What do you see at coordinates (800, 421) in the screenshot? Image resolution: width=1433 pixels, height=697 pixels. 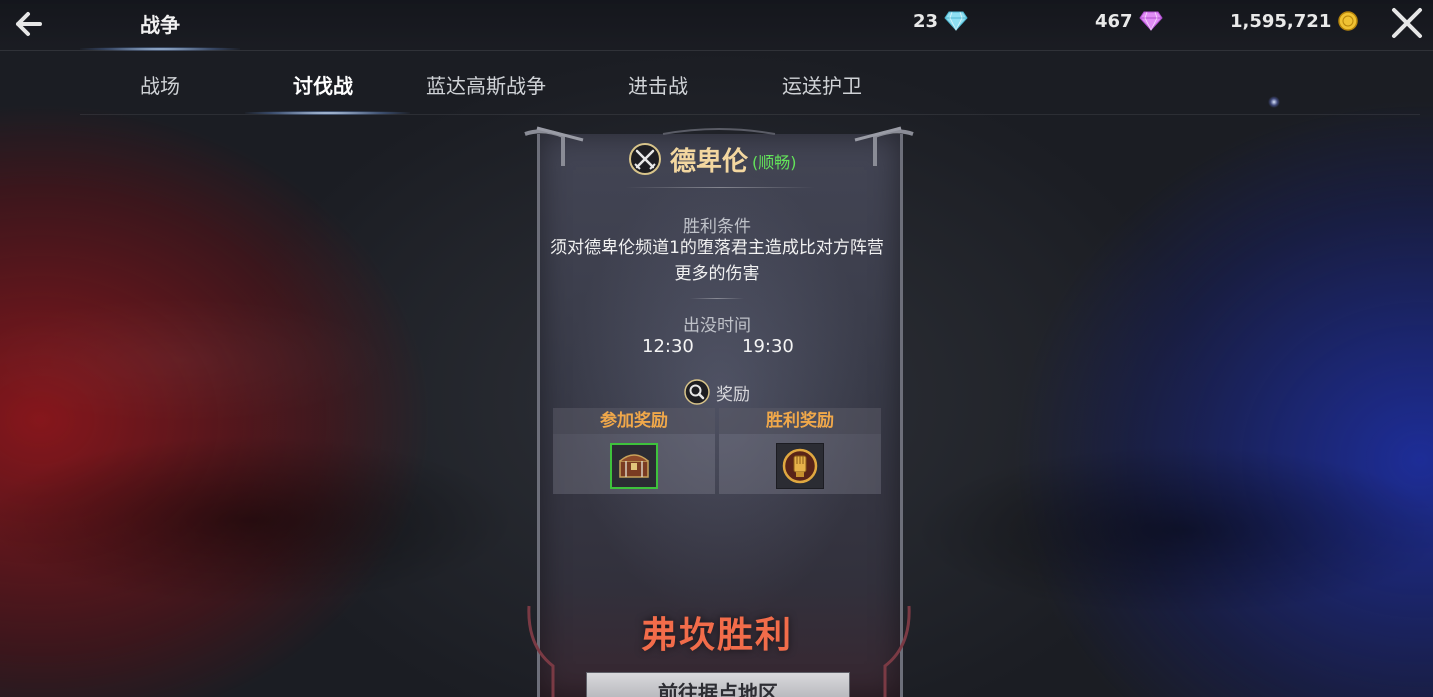 I see `victory-reward-label: 胜利奖励` at bounding box center [800, 421].